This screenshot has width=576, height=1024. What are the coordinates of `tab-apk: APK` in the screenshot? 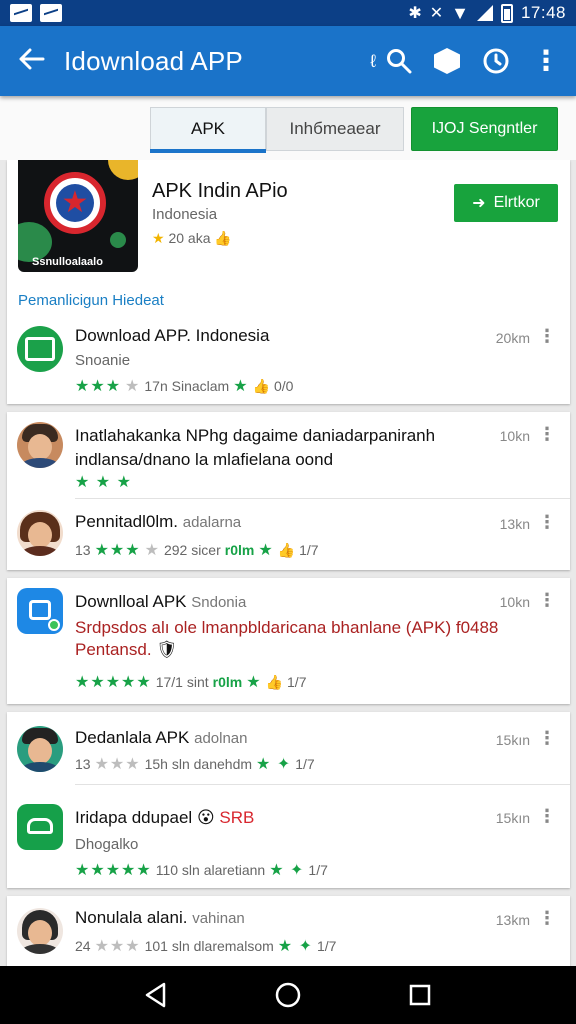 It's located at (208, 130).